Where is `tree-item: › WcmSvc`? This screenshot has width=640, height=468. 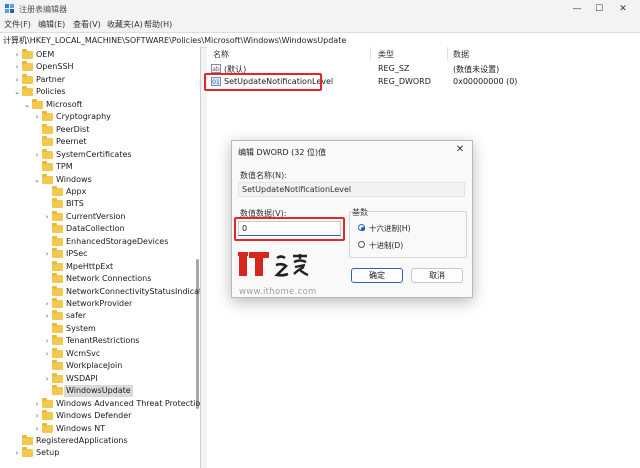 tree-item: › WcmSvc is located at coordinates (100, 353).